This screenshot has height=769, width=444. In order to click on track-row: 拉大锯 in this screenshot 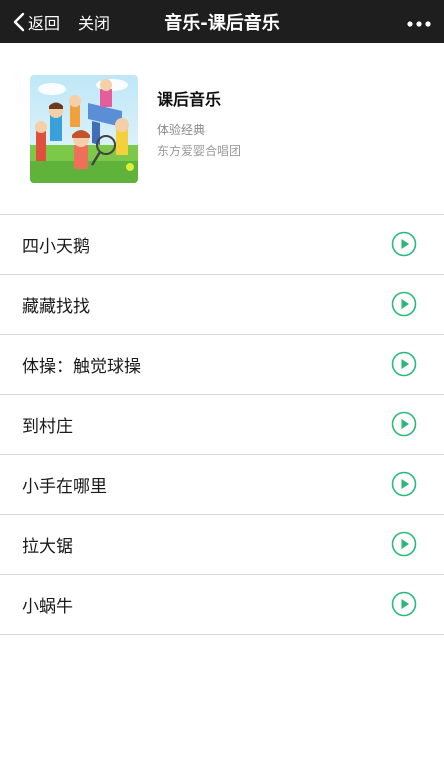, I will do `click(222, 545)`.